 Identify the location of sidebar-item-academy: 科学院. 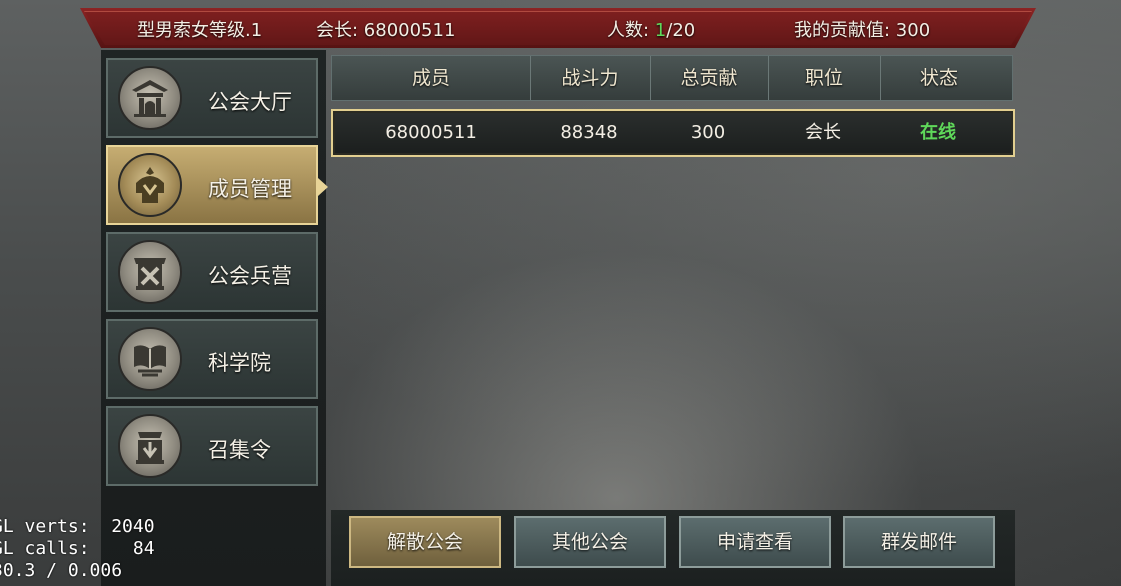
(212, 359).